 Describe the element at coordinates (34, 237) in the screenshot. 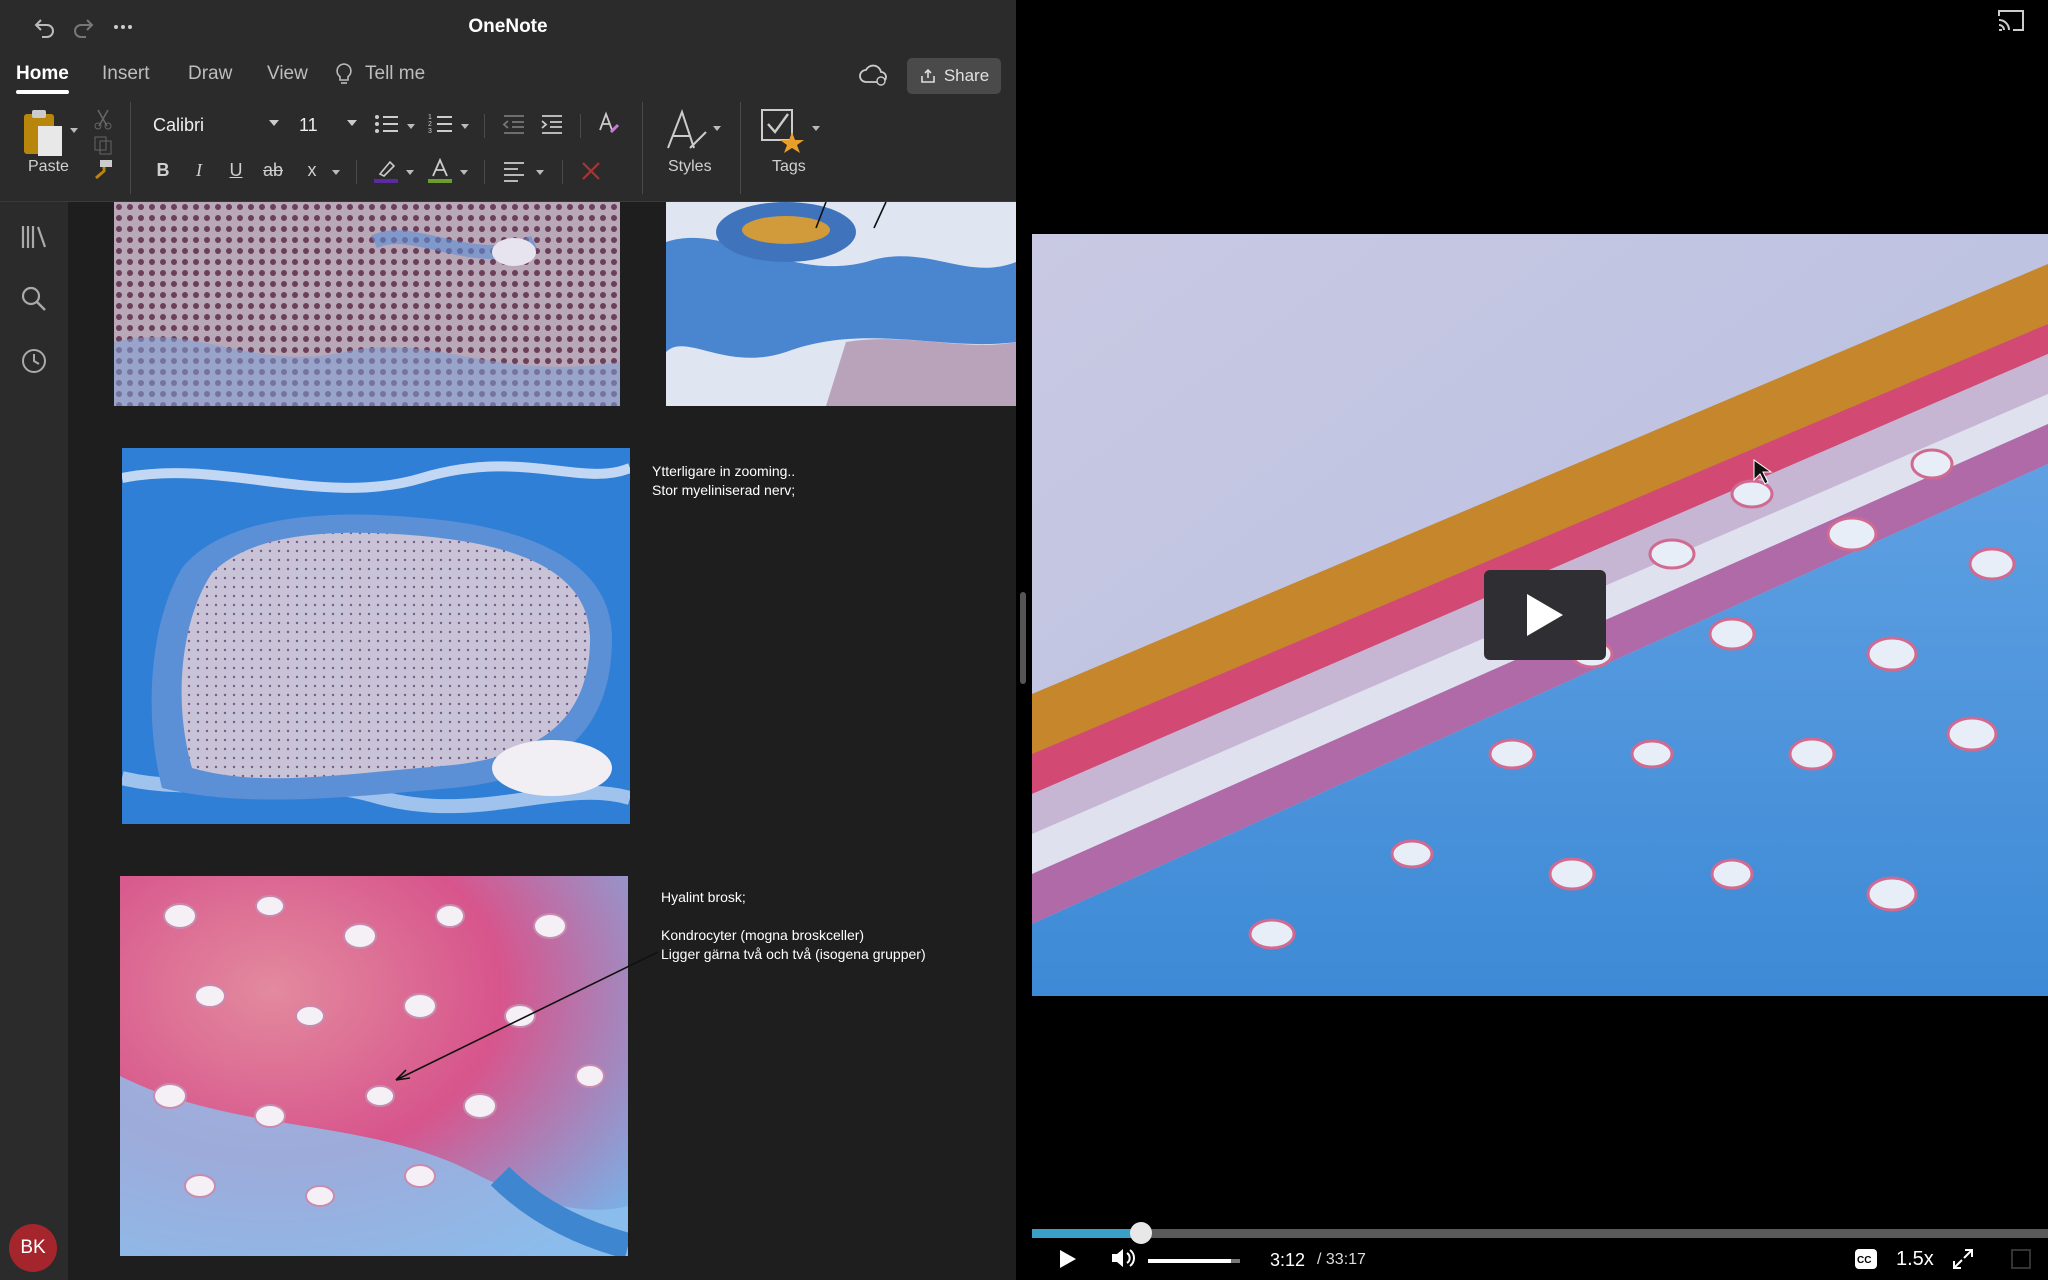

I see `notebooks-icon` at that location.